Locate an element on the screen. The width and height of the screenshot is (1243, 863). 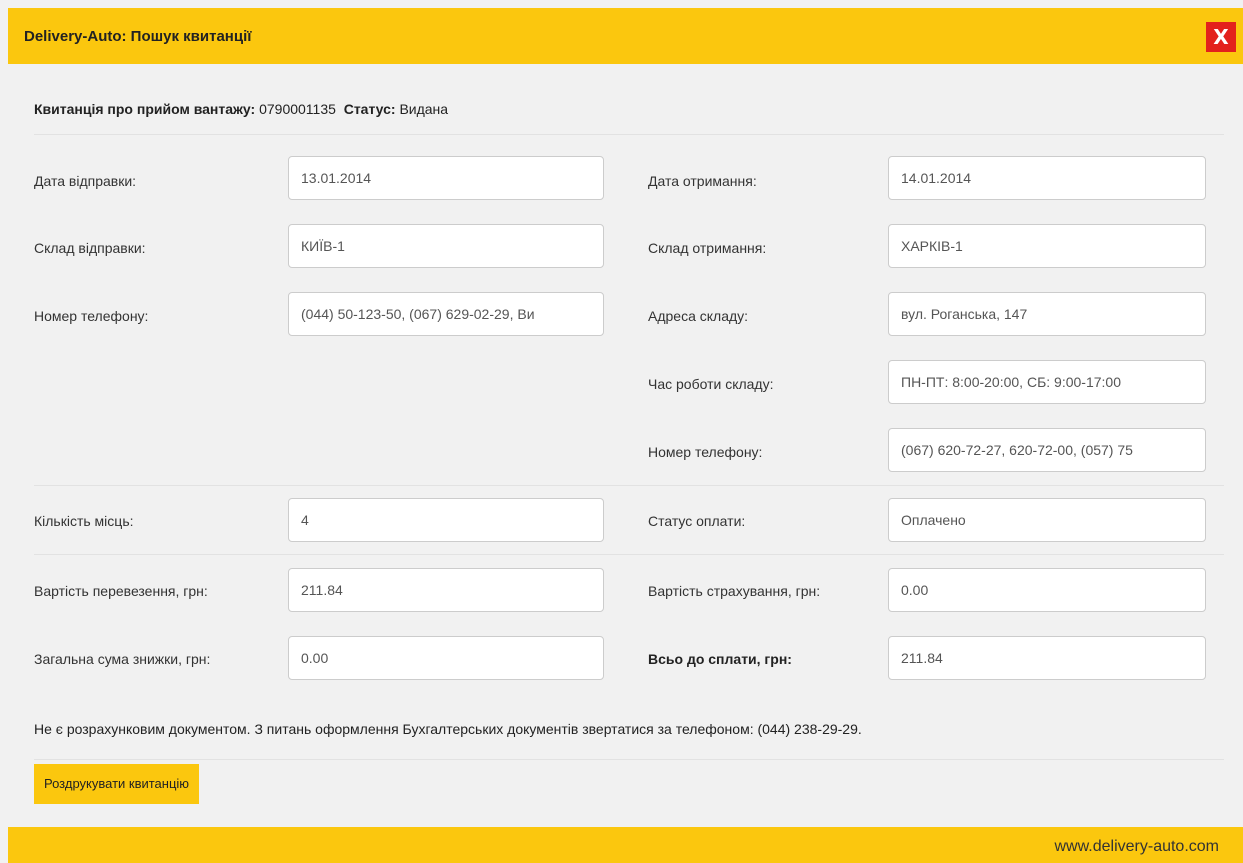
footer: www.delivery-auto.com is located at coordinates (625, 845).